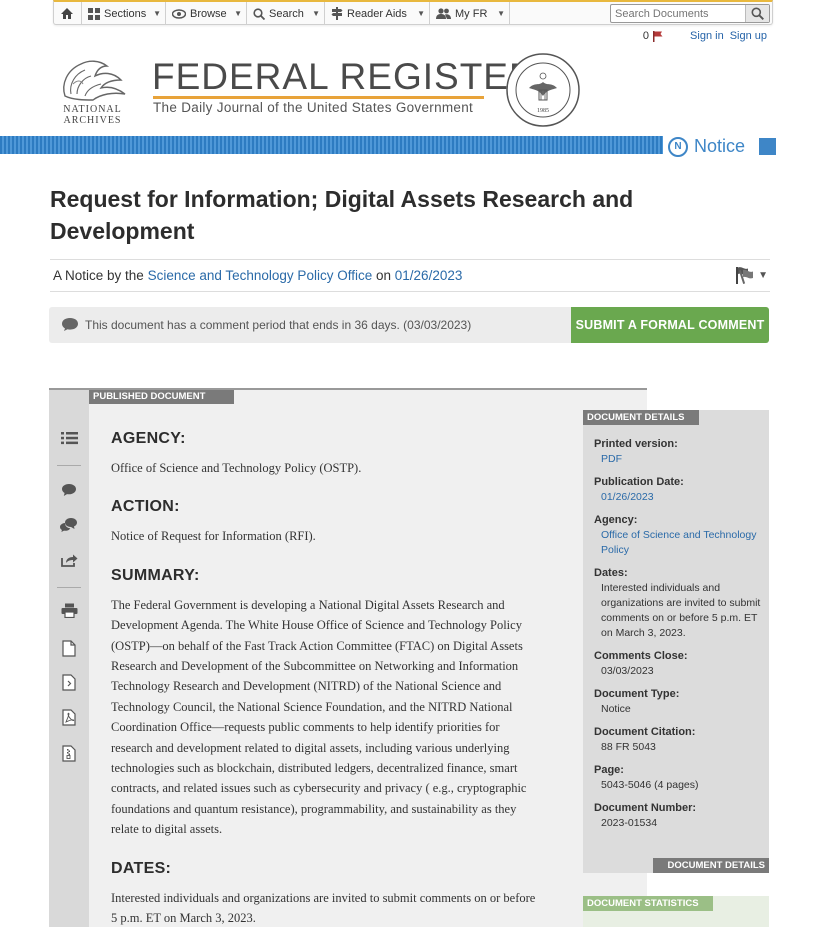 The image size is (819, 927). Describe the element at coordinates (68, 13) in the screenshot. I see `home-button` at that location.